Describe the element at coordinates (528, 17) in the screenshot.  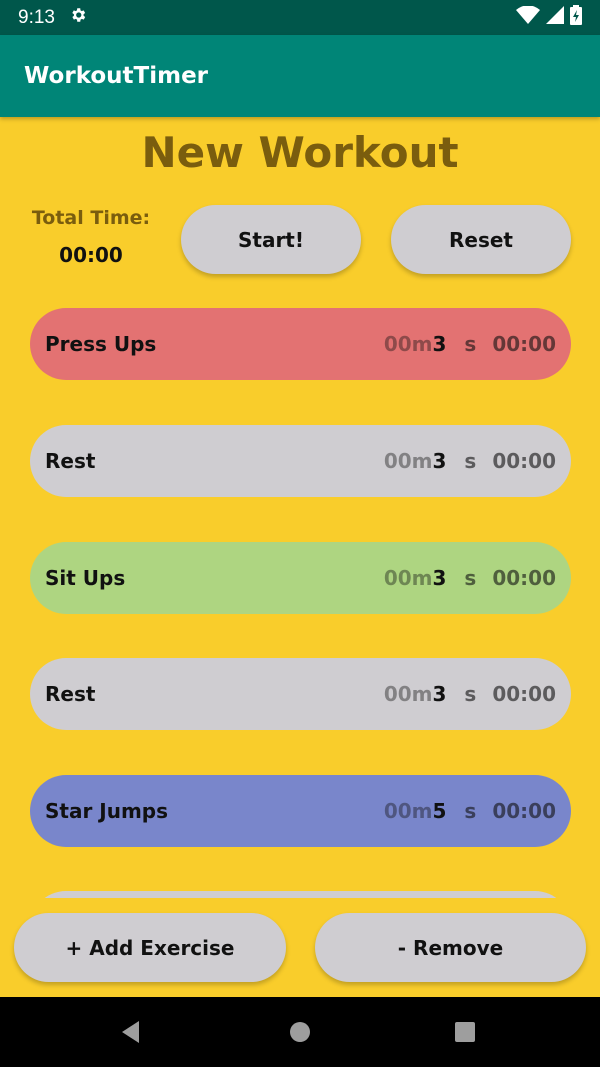
I see `wifi-icon` at that location.